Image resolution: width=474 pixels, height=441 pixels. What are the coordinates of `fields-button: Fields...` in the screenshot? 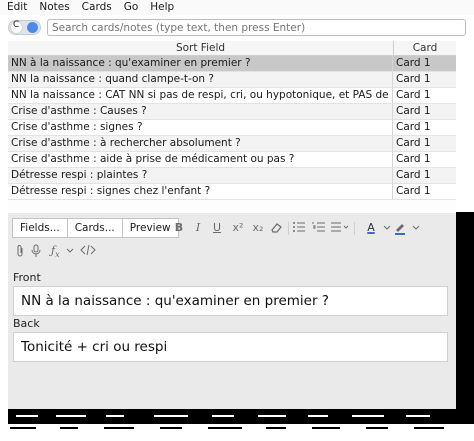 It's located at (40, 228).